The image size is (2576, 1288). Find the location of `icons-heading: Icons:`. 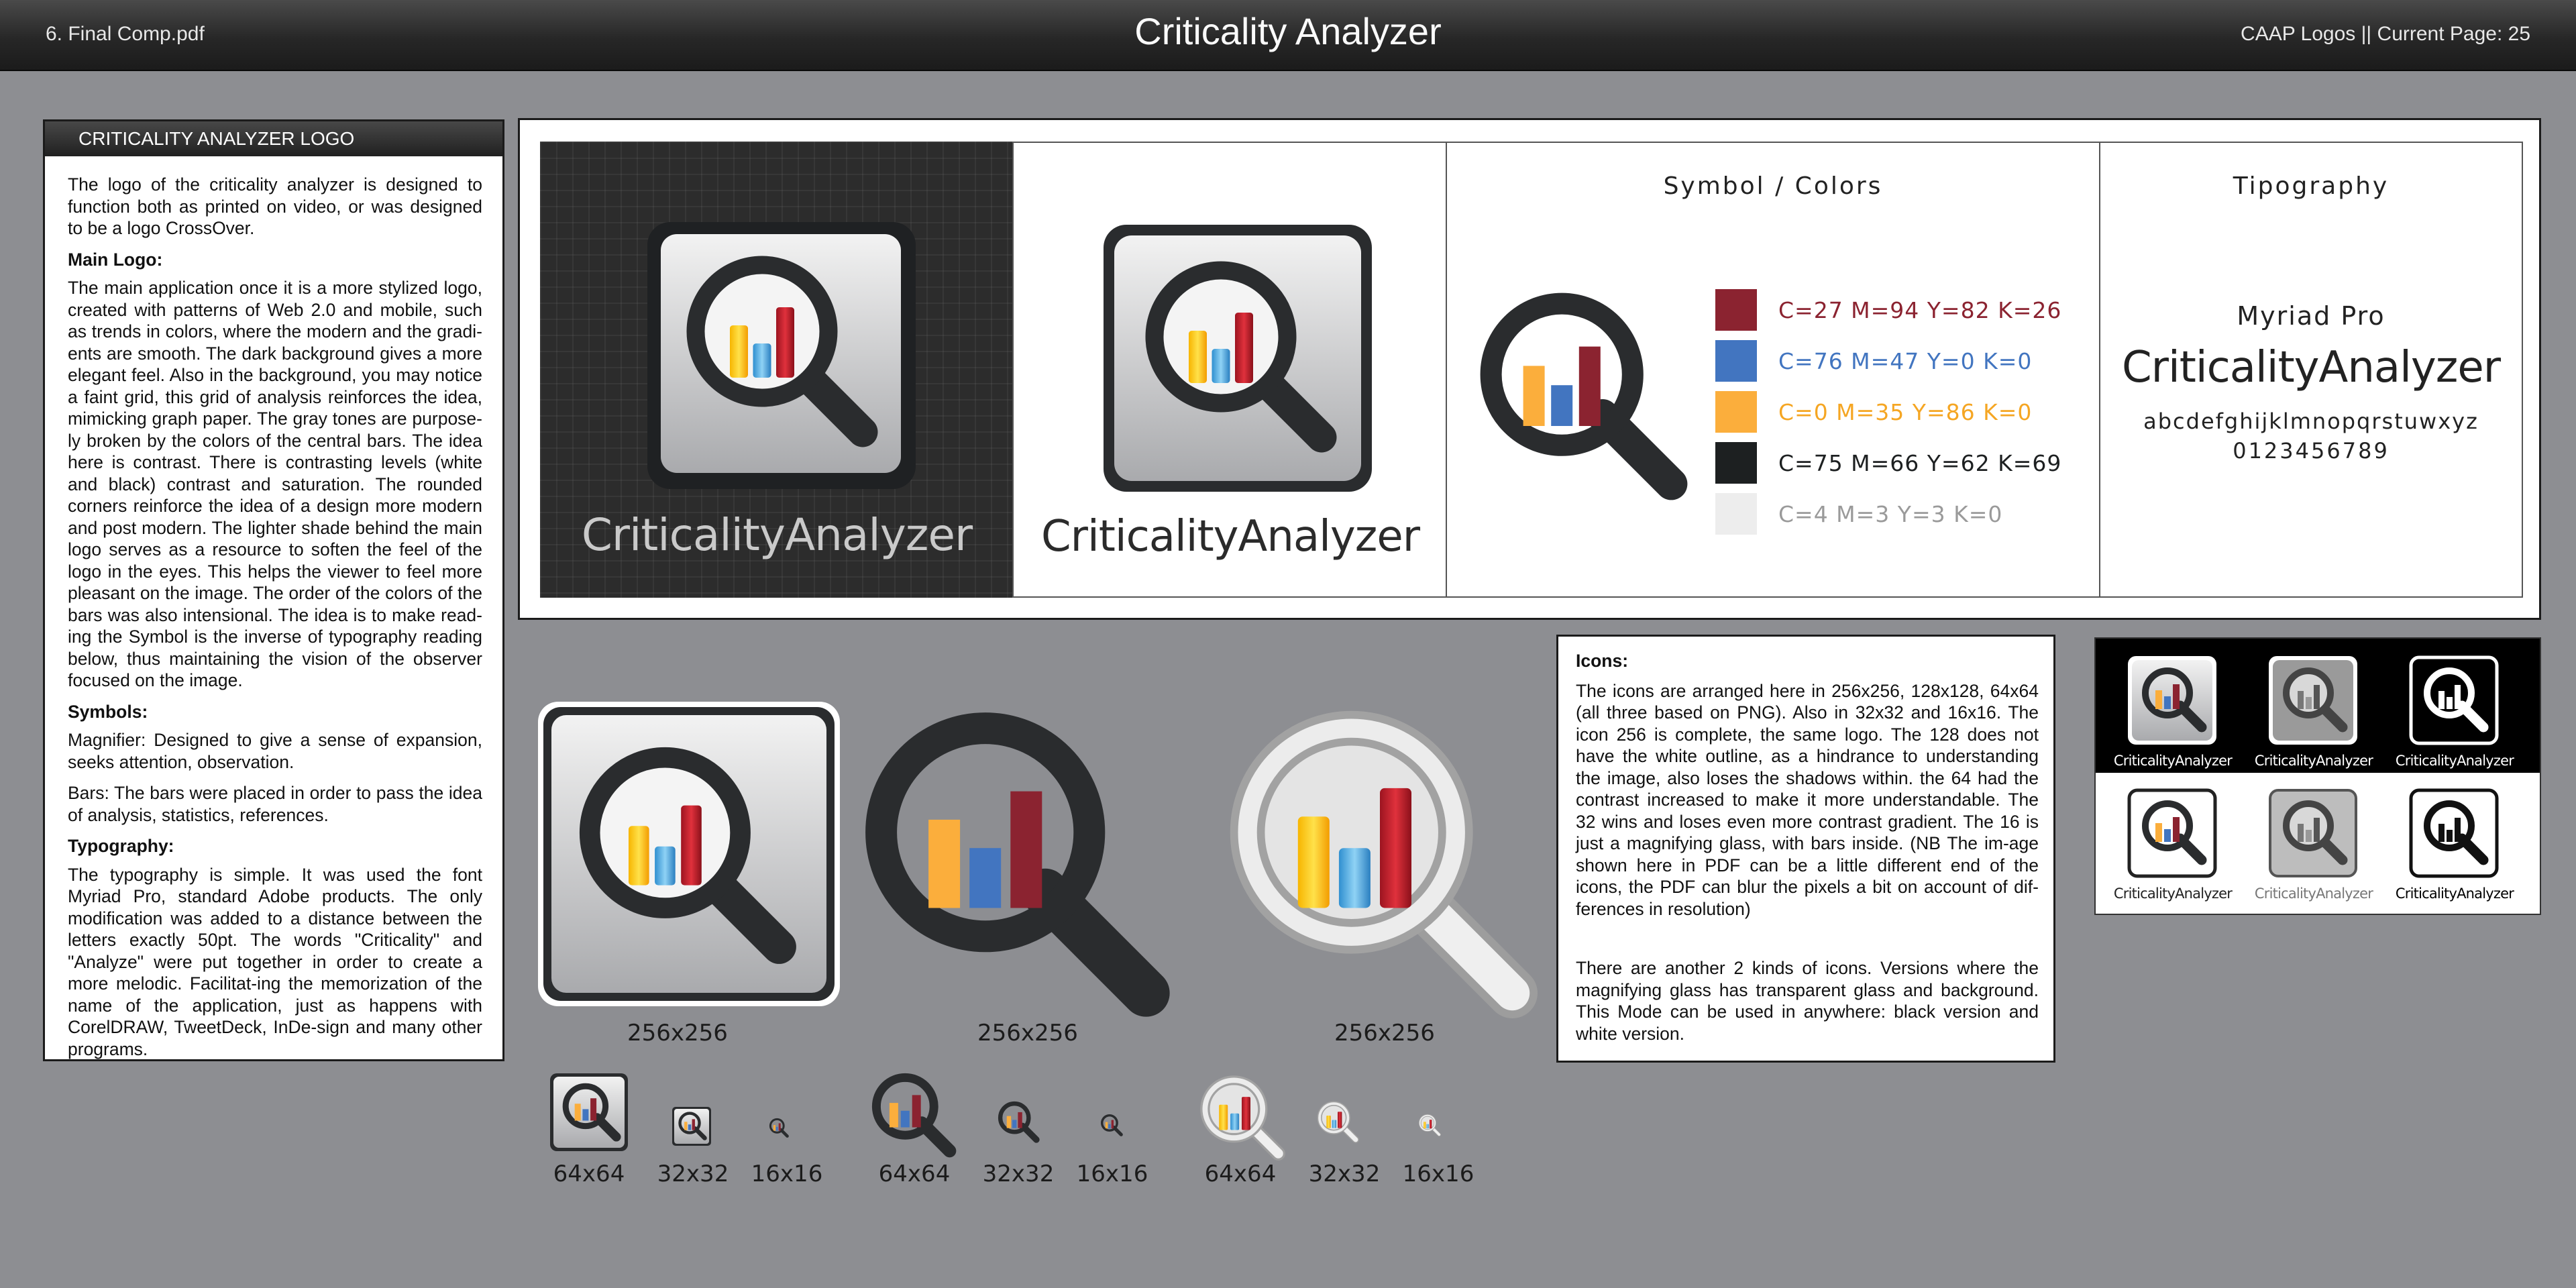

icons-heading: Icons: is located at coordinates (1602, 661).